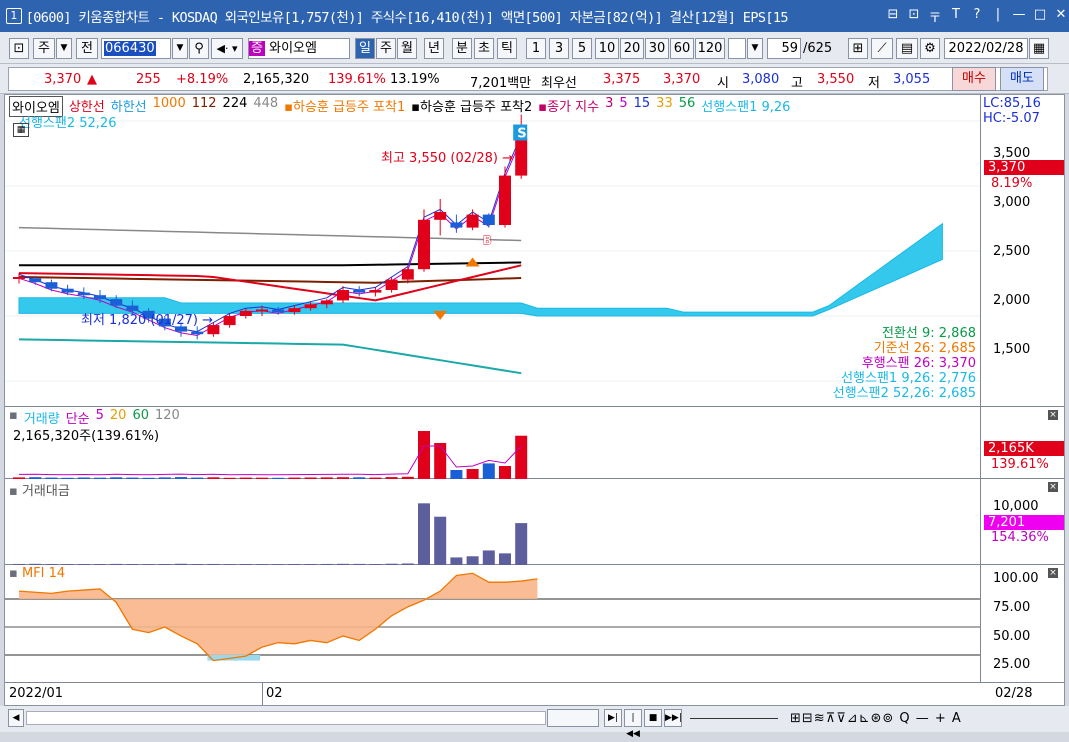 This screenshot has height=742, width=1069. What do you see at coordinates (265, 106) in the screenshot?
I see `legend-item: 448` at bounding box center [265, 106].